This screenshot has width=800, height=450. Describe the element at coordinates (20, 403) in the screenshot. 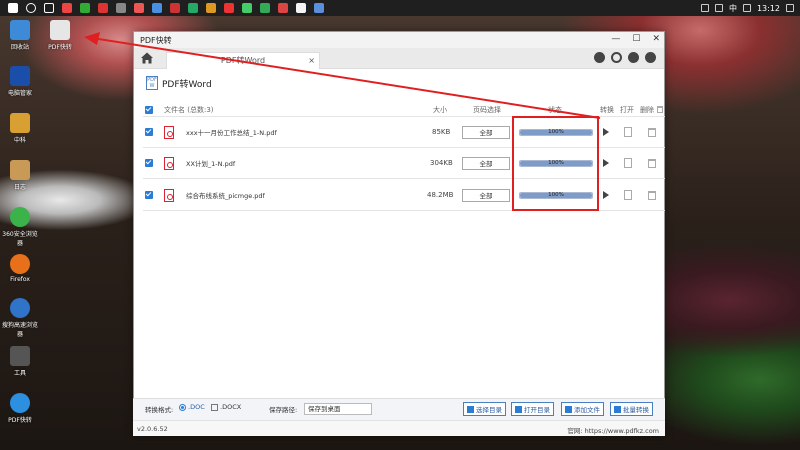

I see `pdfkz-app-icon` at that location.